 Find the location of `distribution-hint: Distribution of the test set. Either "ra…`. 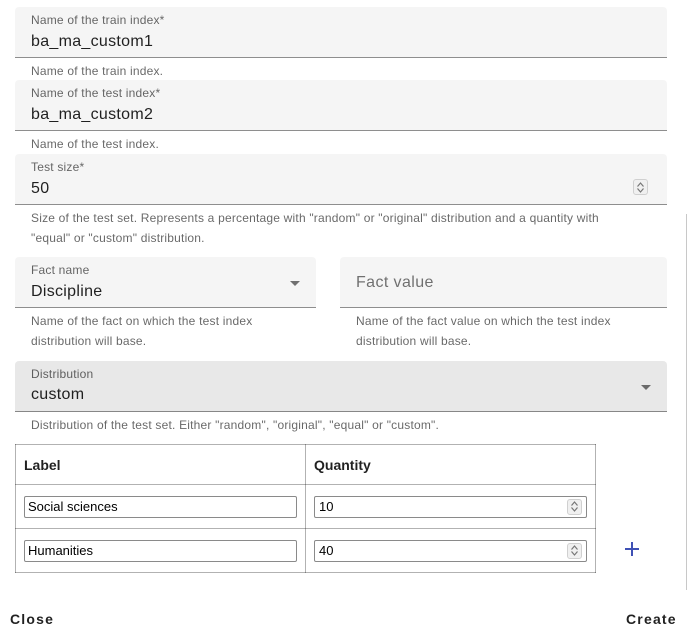

distribution-hint: Distribution of the test set. Either "ra… is located at coordinates (235, 425).